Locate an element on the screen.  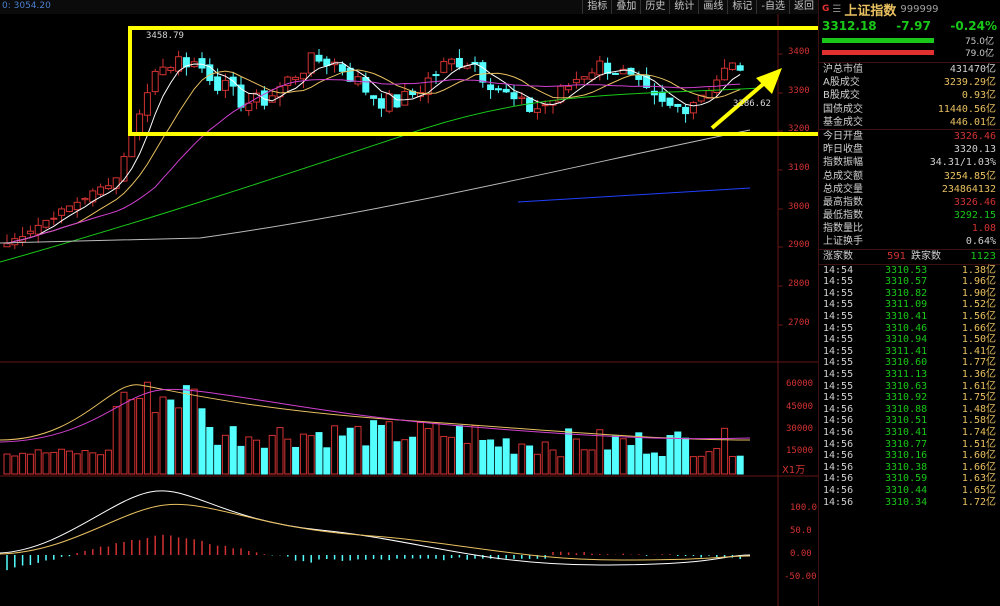
tick-amount: 1.72亿 is located at coordinates (978, 502).